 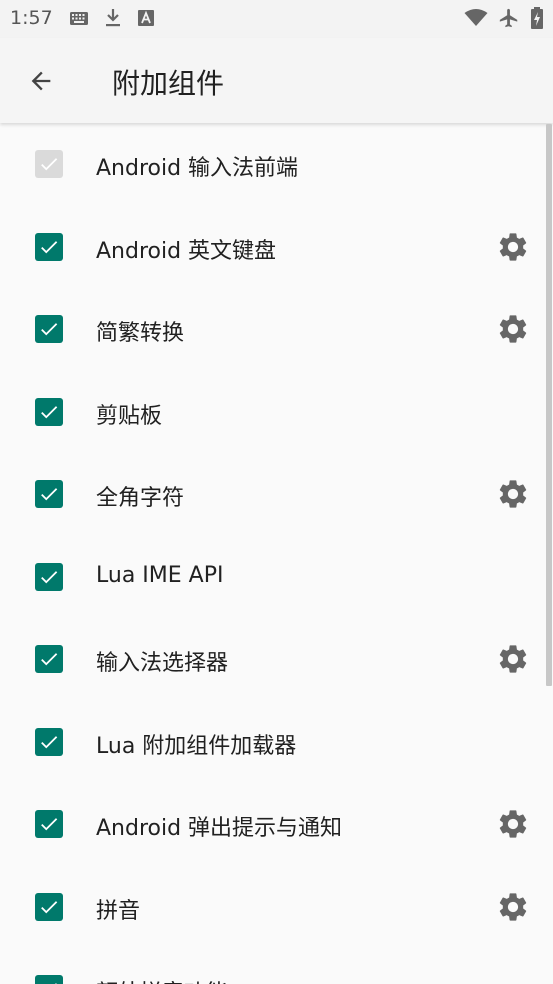 What do you see at coordinates (549, 405) in the screenshot?
I see `scrollbar` at bounding box center [549, 405].